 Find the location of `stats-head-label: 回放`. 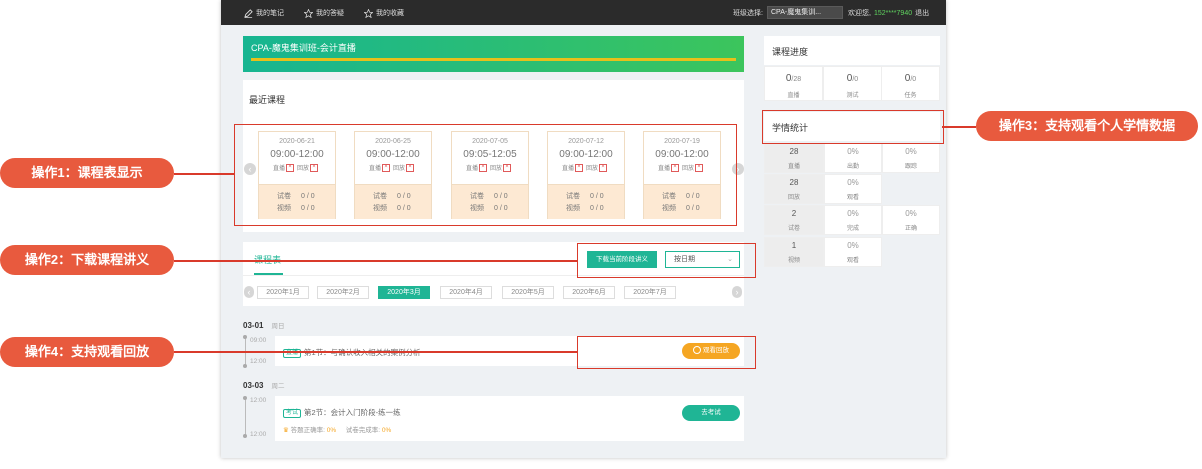

stats-head-label: 回放 is located at coordinates (793, 198).